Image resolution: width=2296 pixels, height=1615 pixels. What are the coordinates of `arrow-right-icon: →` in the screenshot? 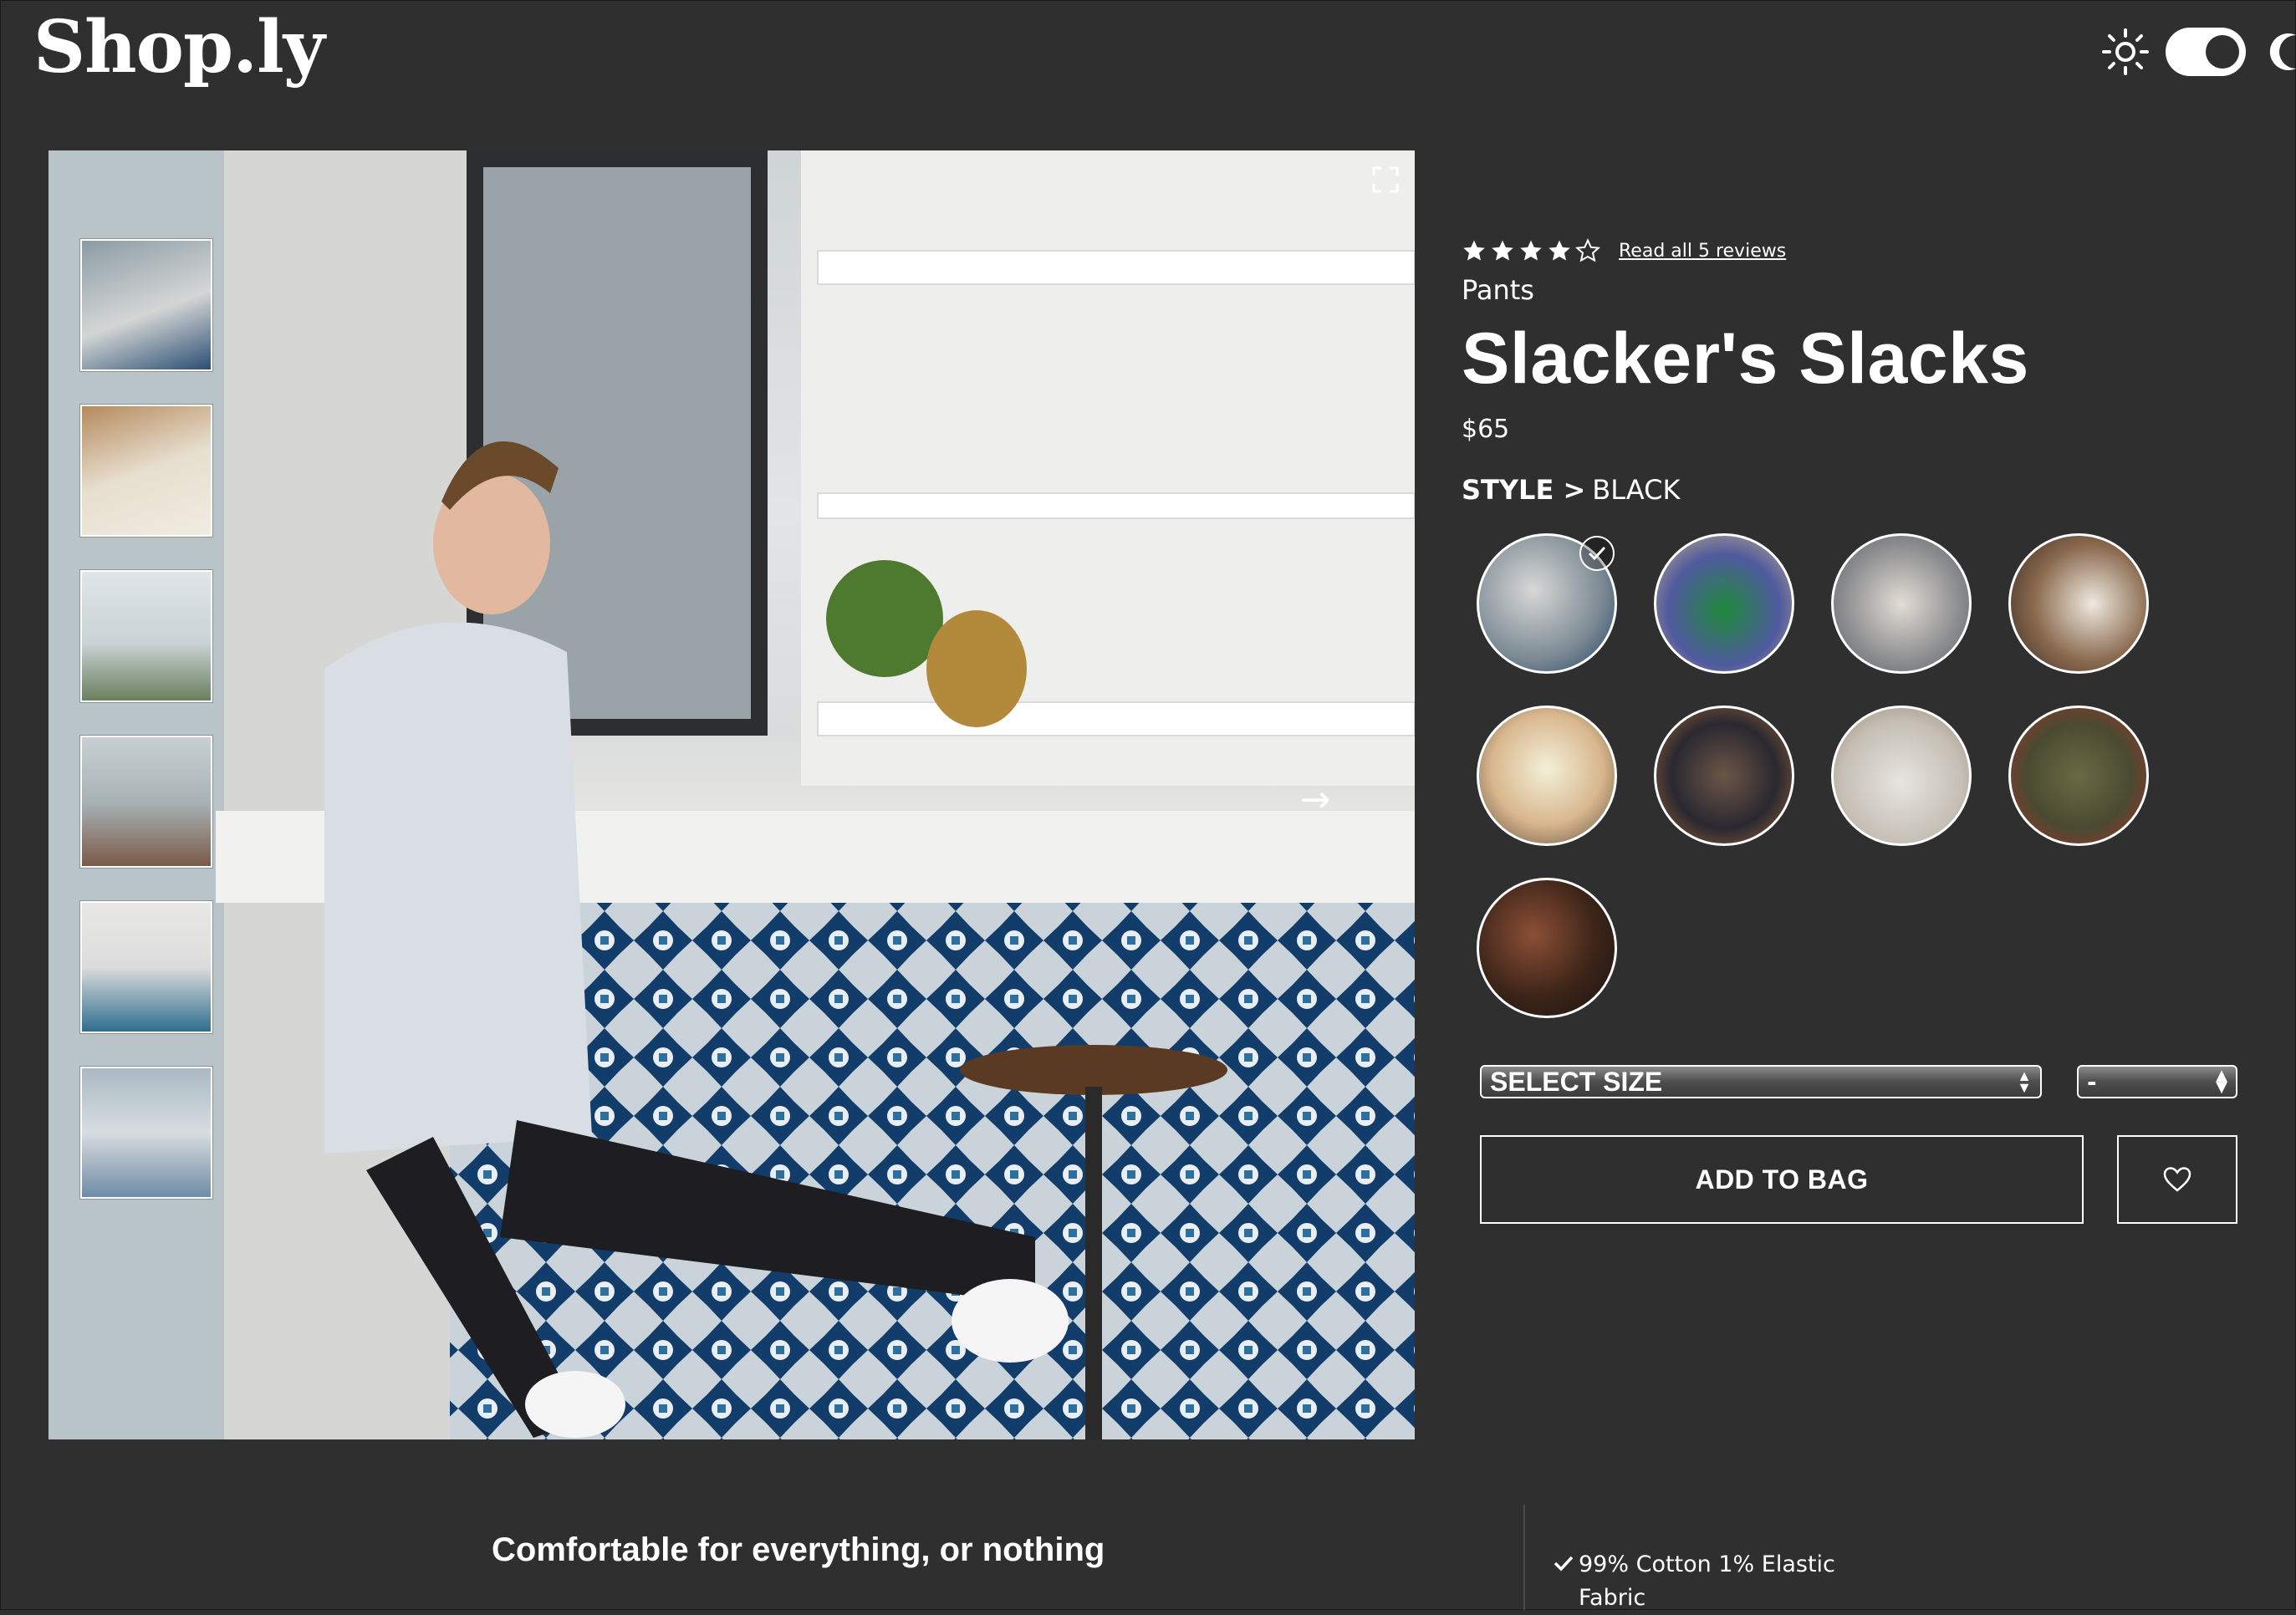 It's located at (1315, 800).